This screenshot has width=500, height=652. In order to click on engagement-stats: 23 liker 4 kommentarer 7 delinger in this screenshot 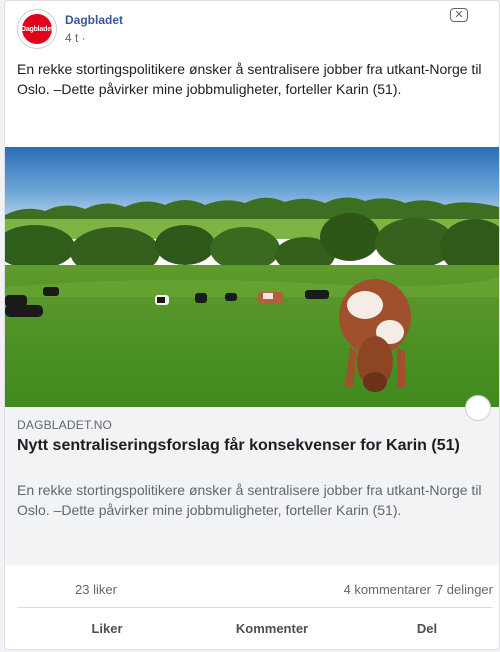, I will do `click(255, 587)`.